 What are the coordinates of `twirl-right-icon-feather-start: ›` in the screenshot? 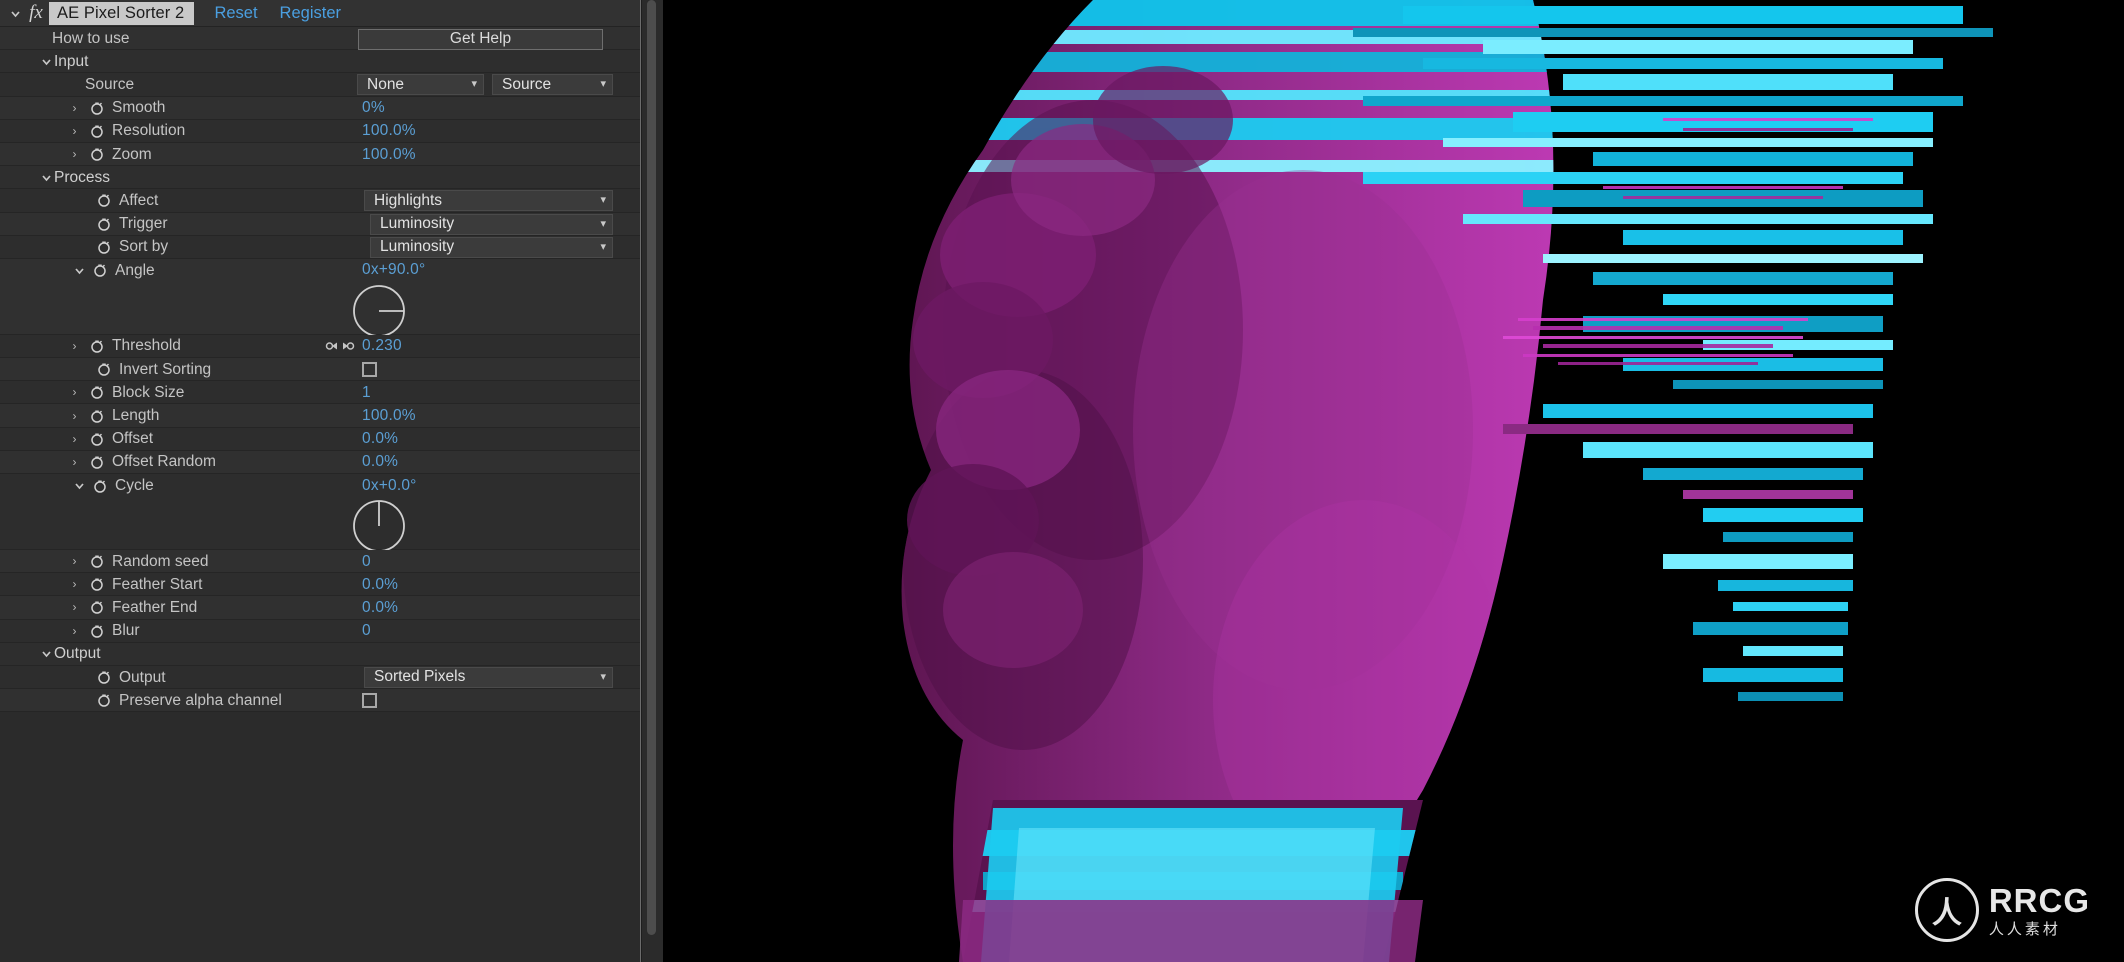 It's located at (74, 584).